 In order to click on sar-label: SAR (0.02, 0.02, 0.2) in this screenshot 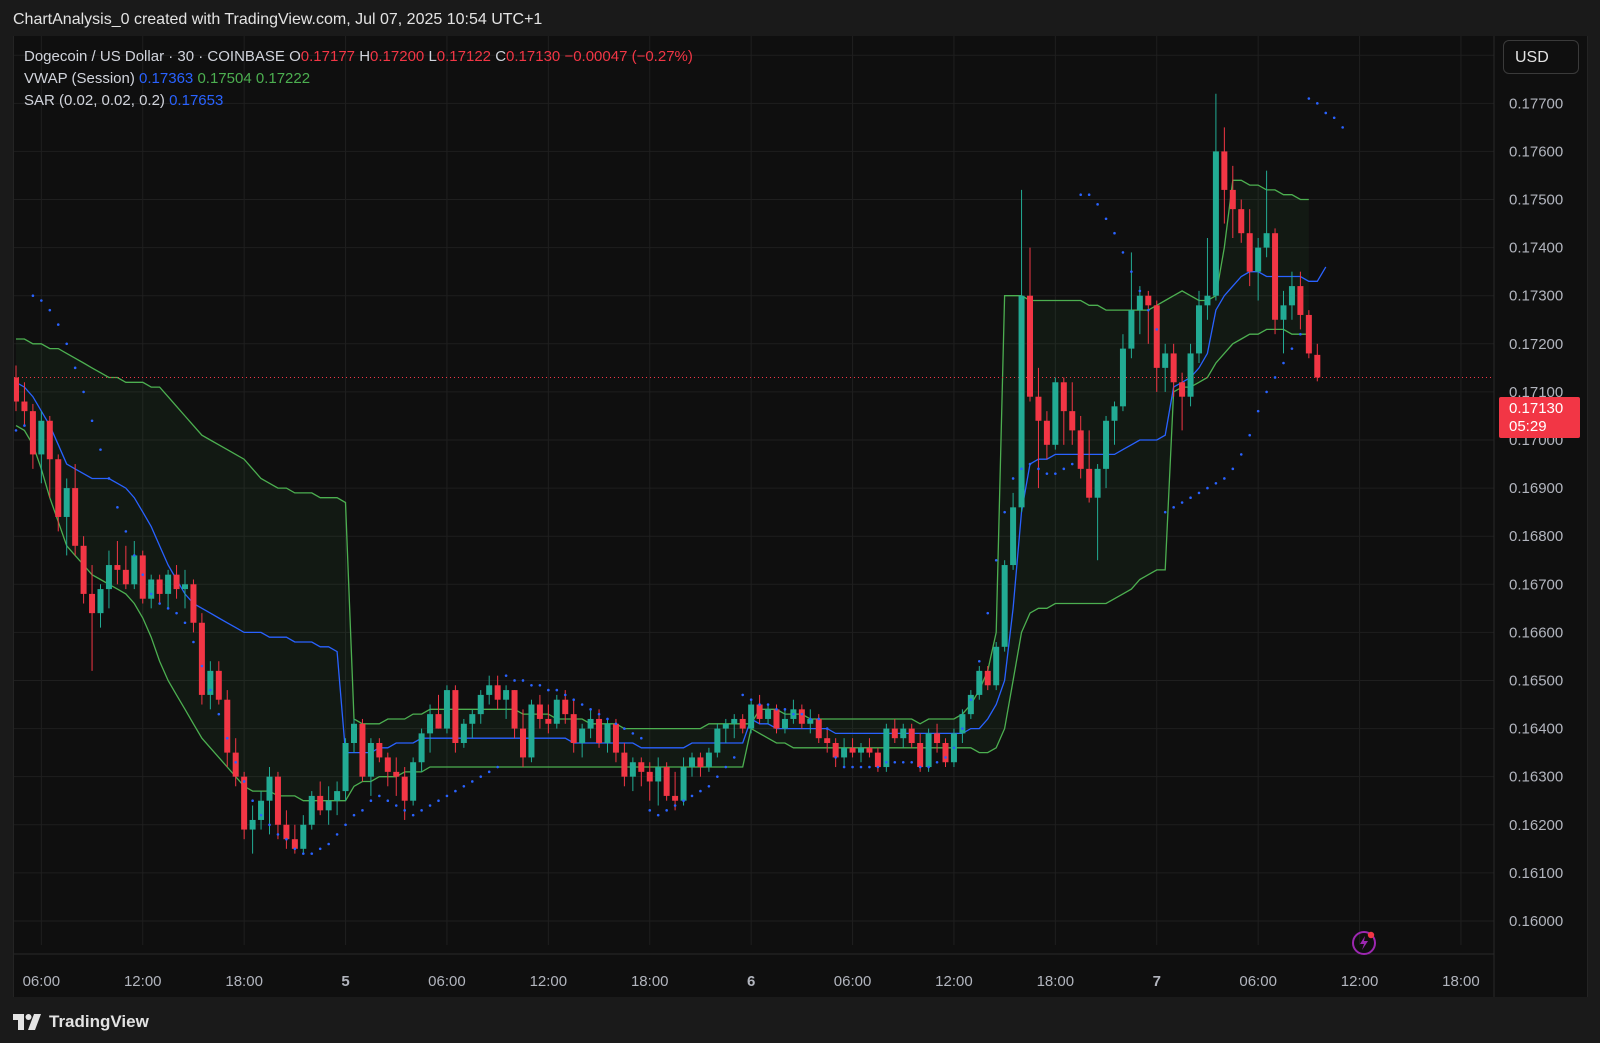, I will do `click(94, 100)`.